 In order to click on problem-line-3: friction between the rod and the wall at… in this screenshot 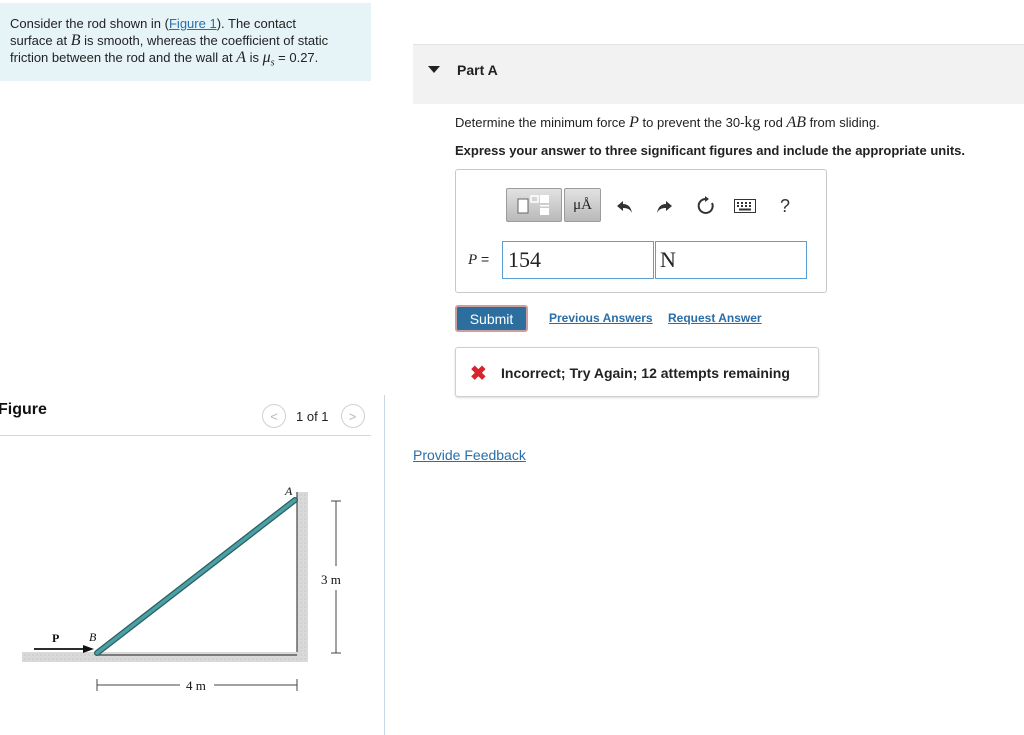, I will do `click(164, 59)`.